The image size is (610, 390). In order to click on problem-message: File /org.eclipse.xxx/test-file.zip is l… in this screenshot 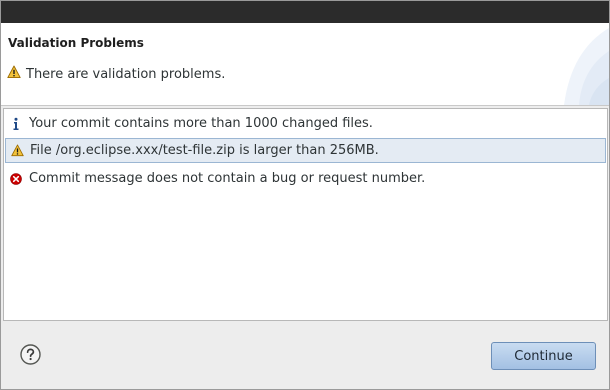, I will do `click(204, 150)`.